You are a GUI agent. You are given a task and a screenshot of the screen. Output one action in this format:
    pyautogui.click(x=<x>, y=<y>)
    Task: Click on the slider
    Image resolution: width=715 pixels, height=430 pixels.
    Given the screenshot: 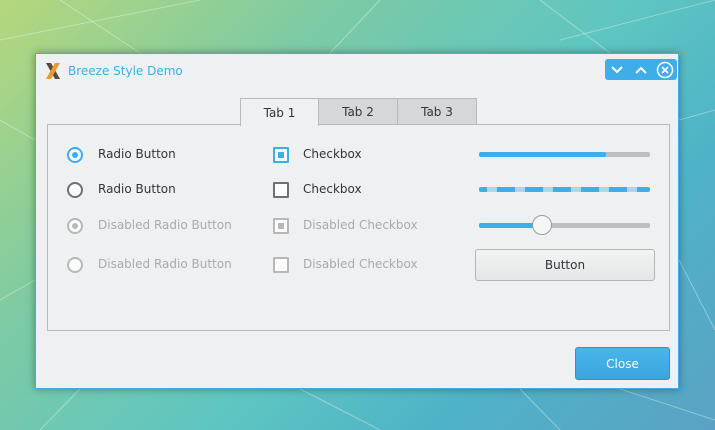 What is the action you would take?
    pyautogui.click(x=564, y=225)
    